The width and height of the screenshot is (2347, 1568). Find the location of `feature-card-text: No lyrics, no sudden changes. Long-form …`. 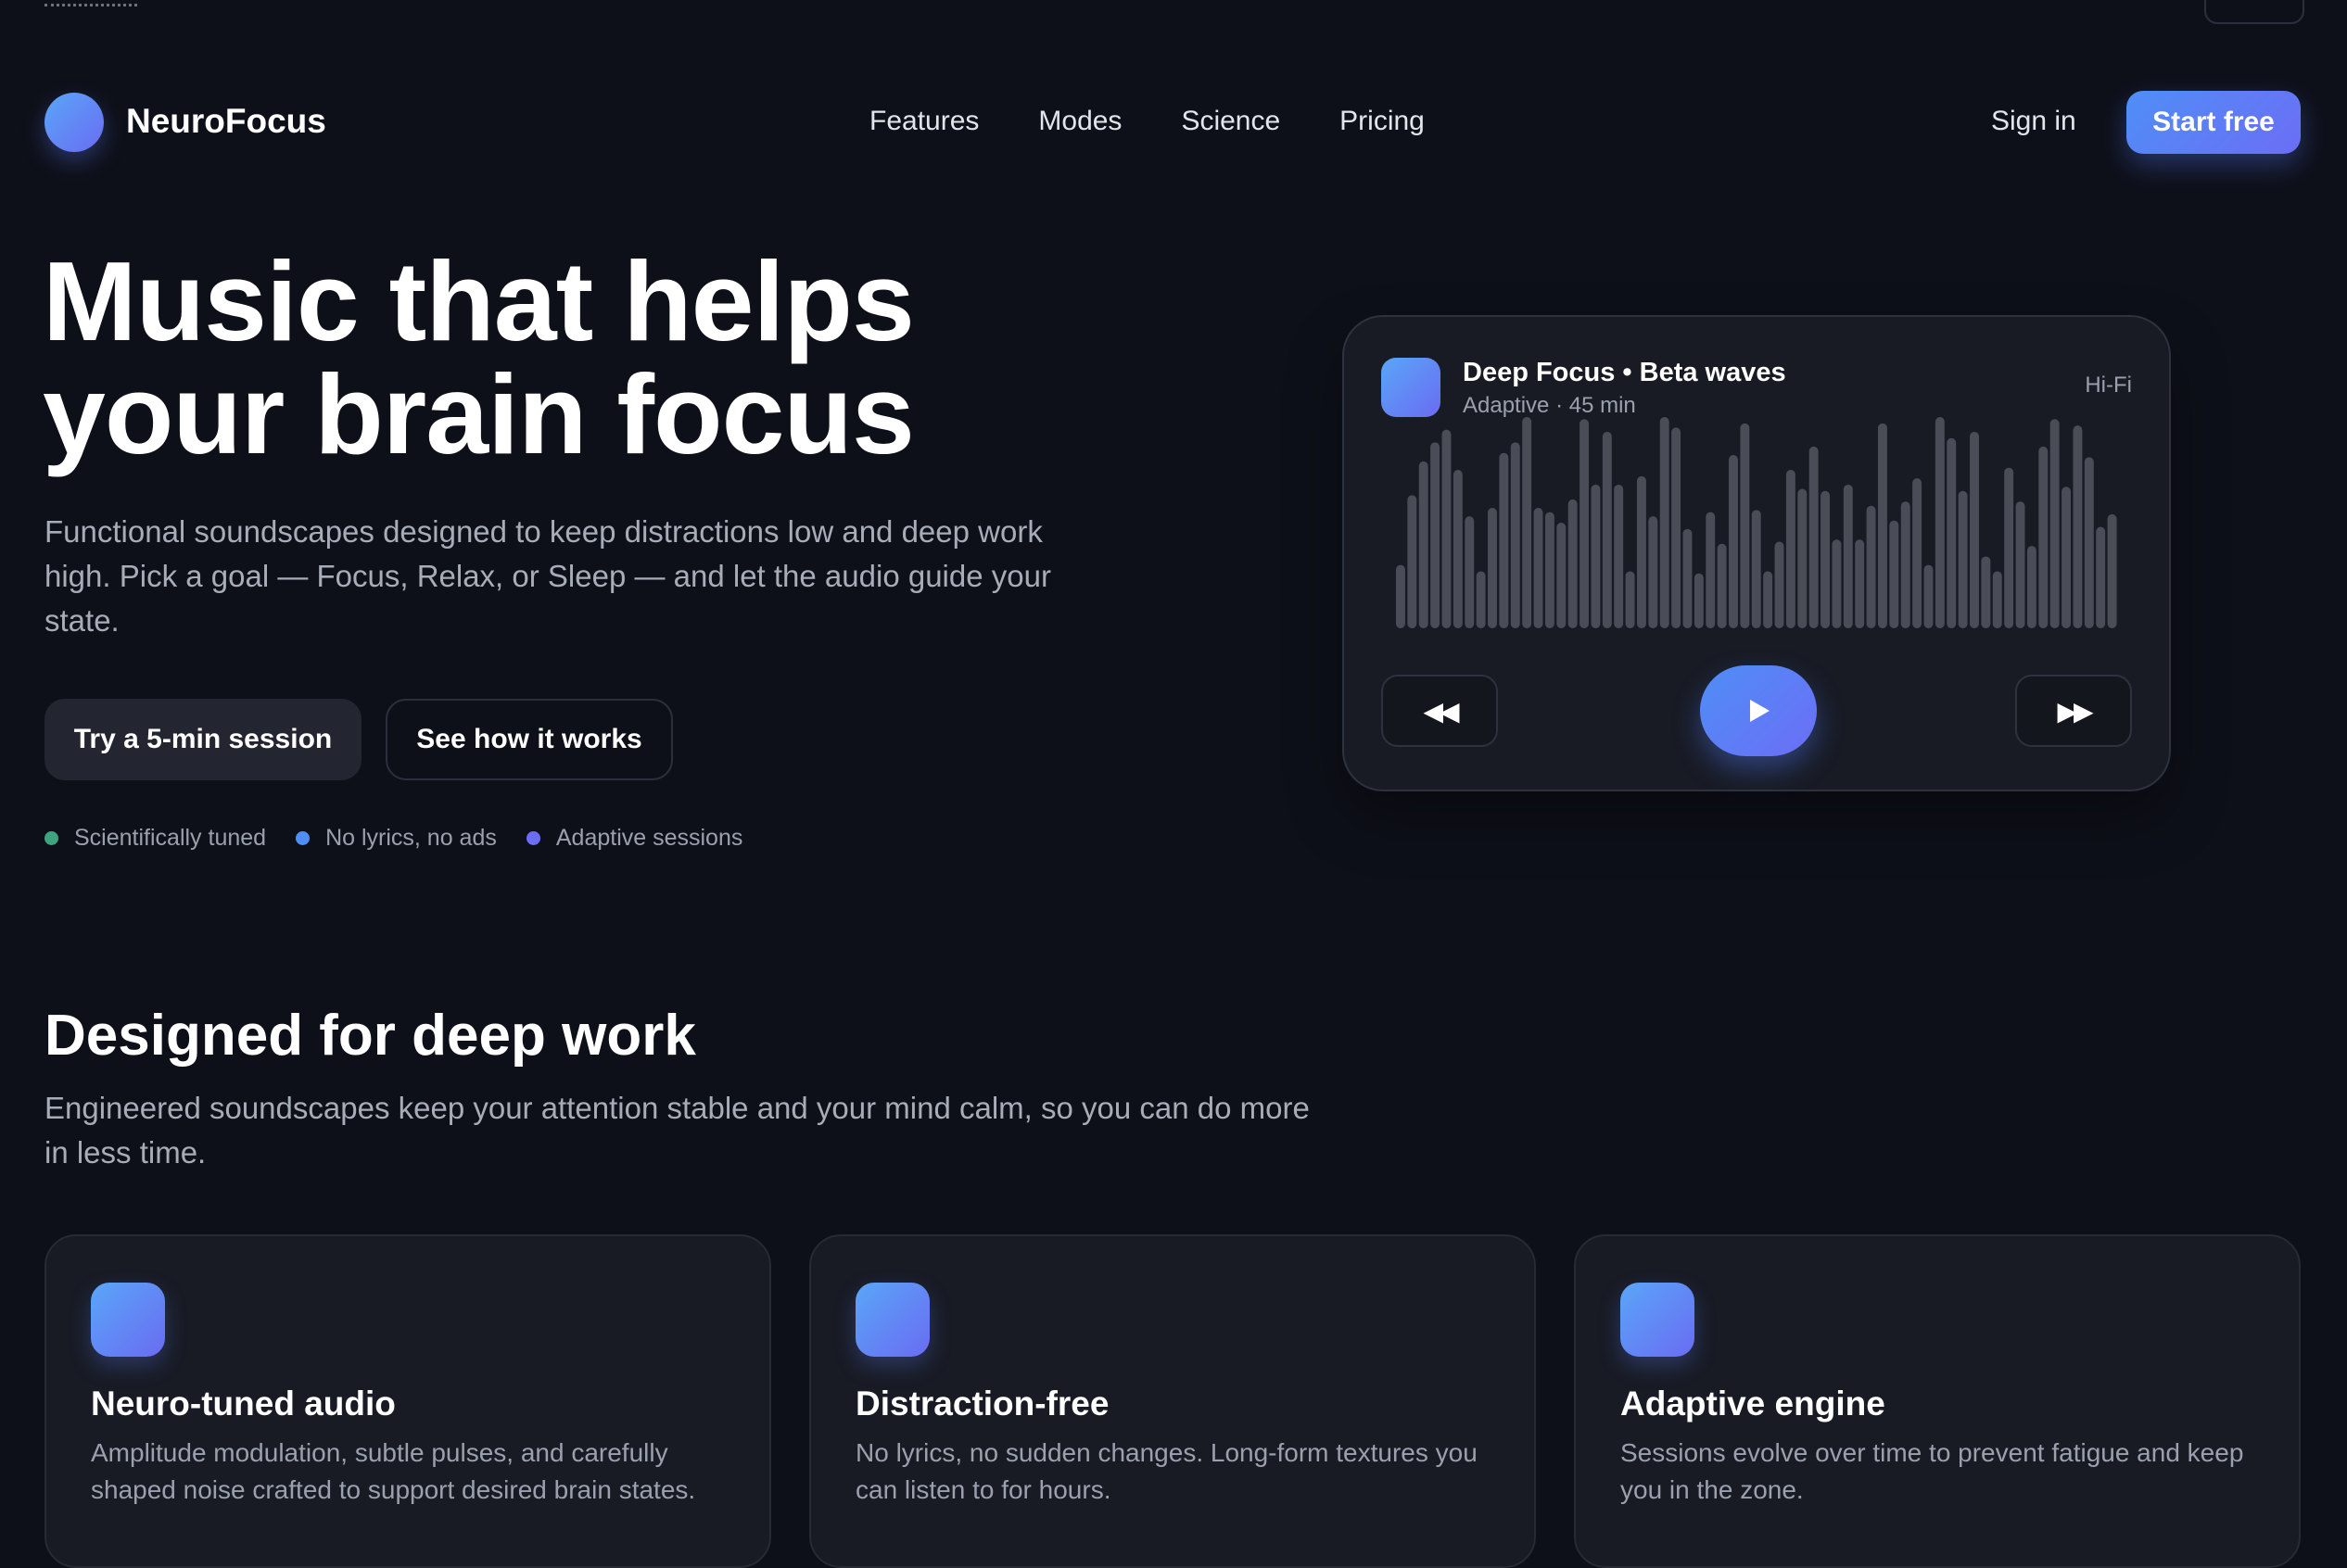

feature-card-text: No lyrics, no sudden changes. Long-form … is located at coordinates (1167, 1471).